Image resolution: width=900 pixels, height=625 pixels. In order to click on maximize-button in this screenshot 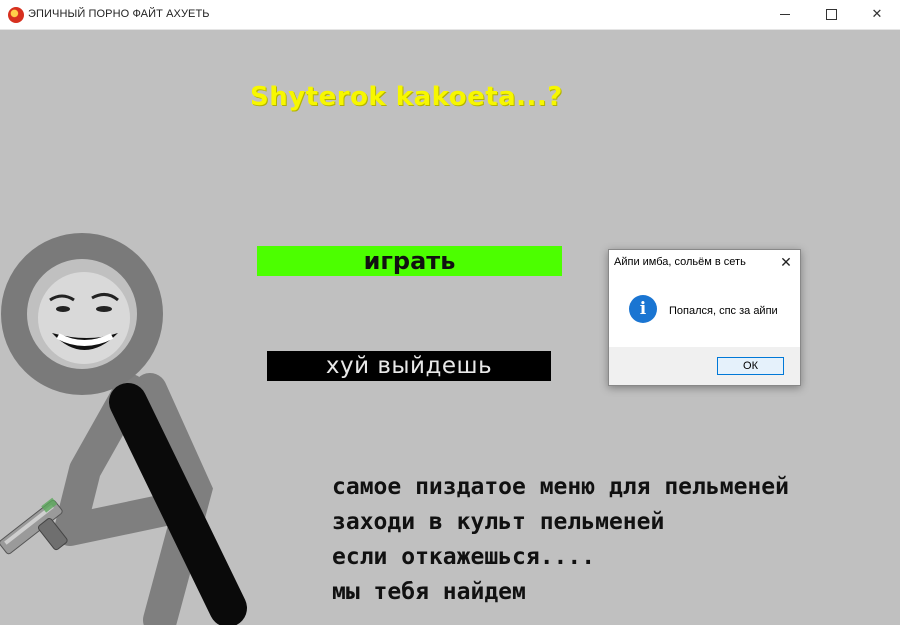, I will do `click(831, 14)`.